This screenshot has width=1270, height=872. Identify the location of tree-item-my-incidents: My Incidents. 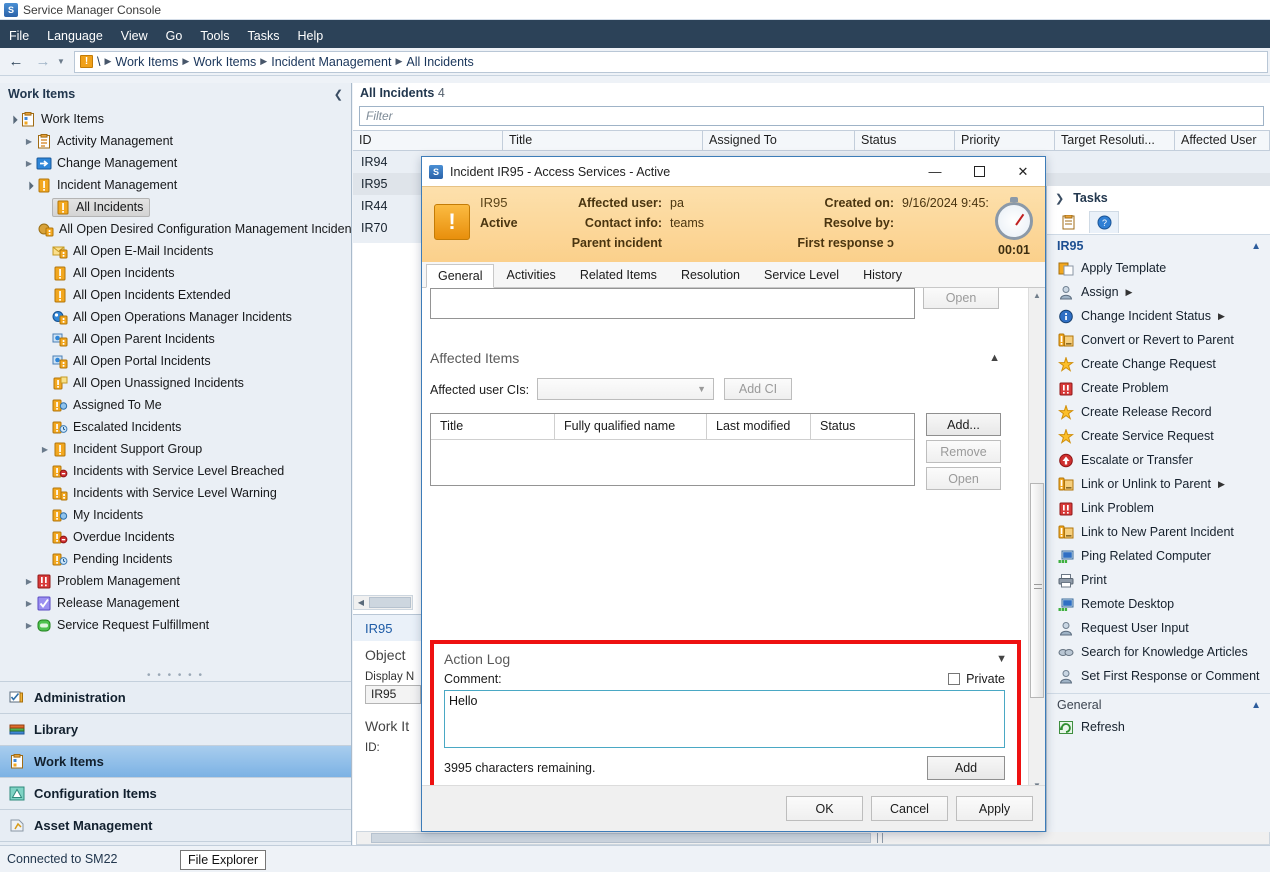
(175, 515).